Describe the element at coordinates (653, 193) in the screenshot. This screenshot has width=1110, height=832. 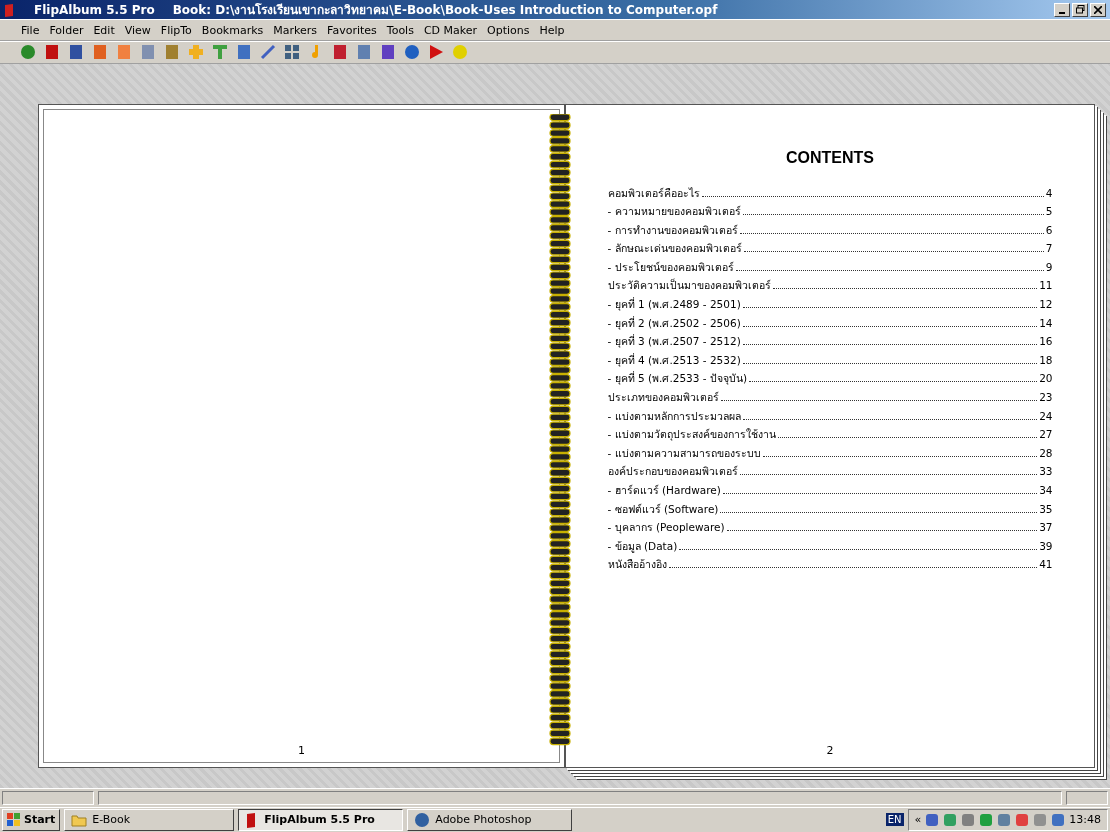
I see `entry-title: คอมพิวเตอร์คืออะไร` at that location.